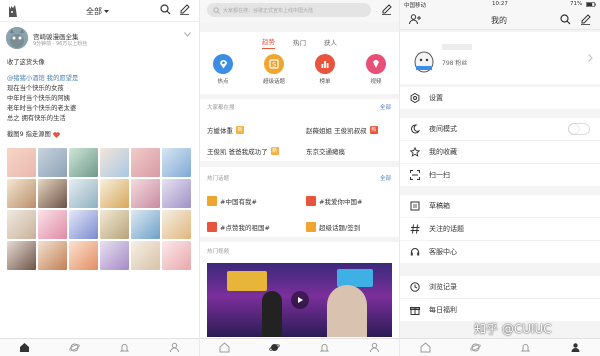 The width and height of the screenshot is (600, 356). Describe the element at coordinates (500, 229) in the screenshot. I see `menu-followed-topics: 关注的话题` at that location.